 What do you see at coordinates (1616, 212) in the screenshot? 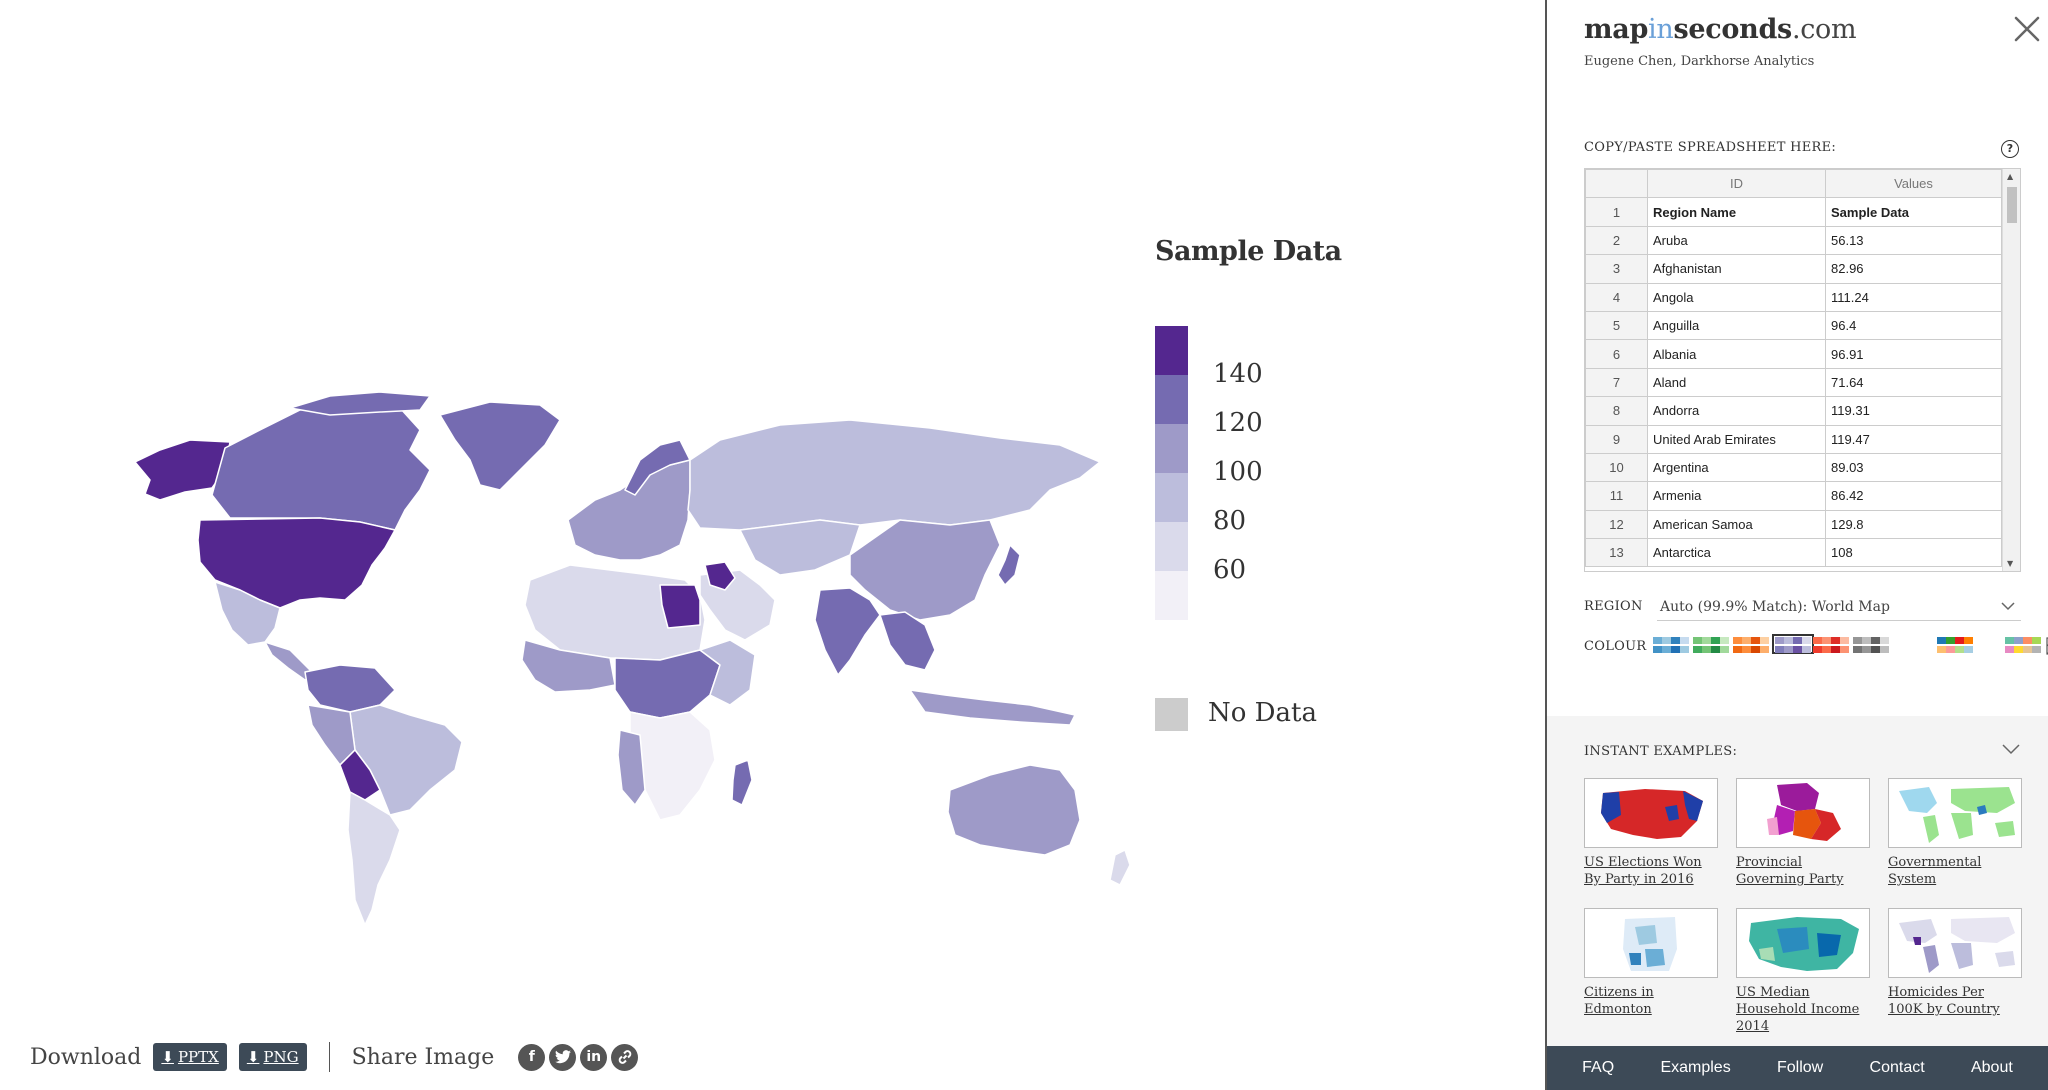
I see `row-number-cell: 1` at bounding box center [1616, 212].